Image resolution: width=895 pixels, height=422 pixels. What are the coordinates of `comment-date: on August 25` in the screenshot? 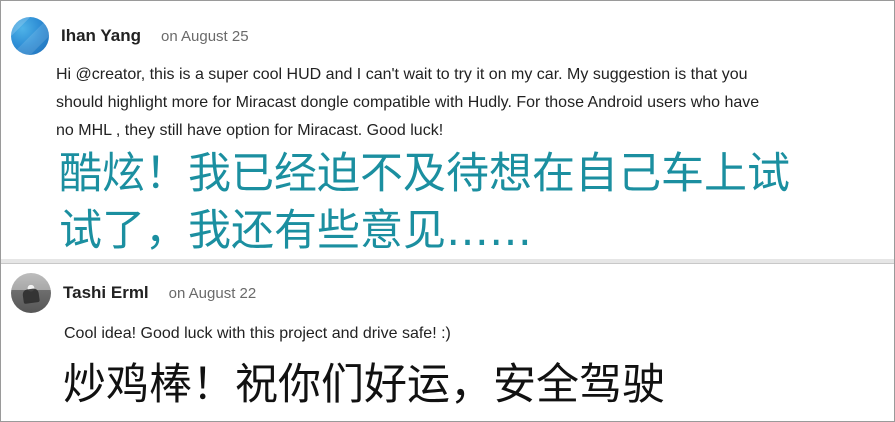 It's located at (205, 36).